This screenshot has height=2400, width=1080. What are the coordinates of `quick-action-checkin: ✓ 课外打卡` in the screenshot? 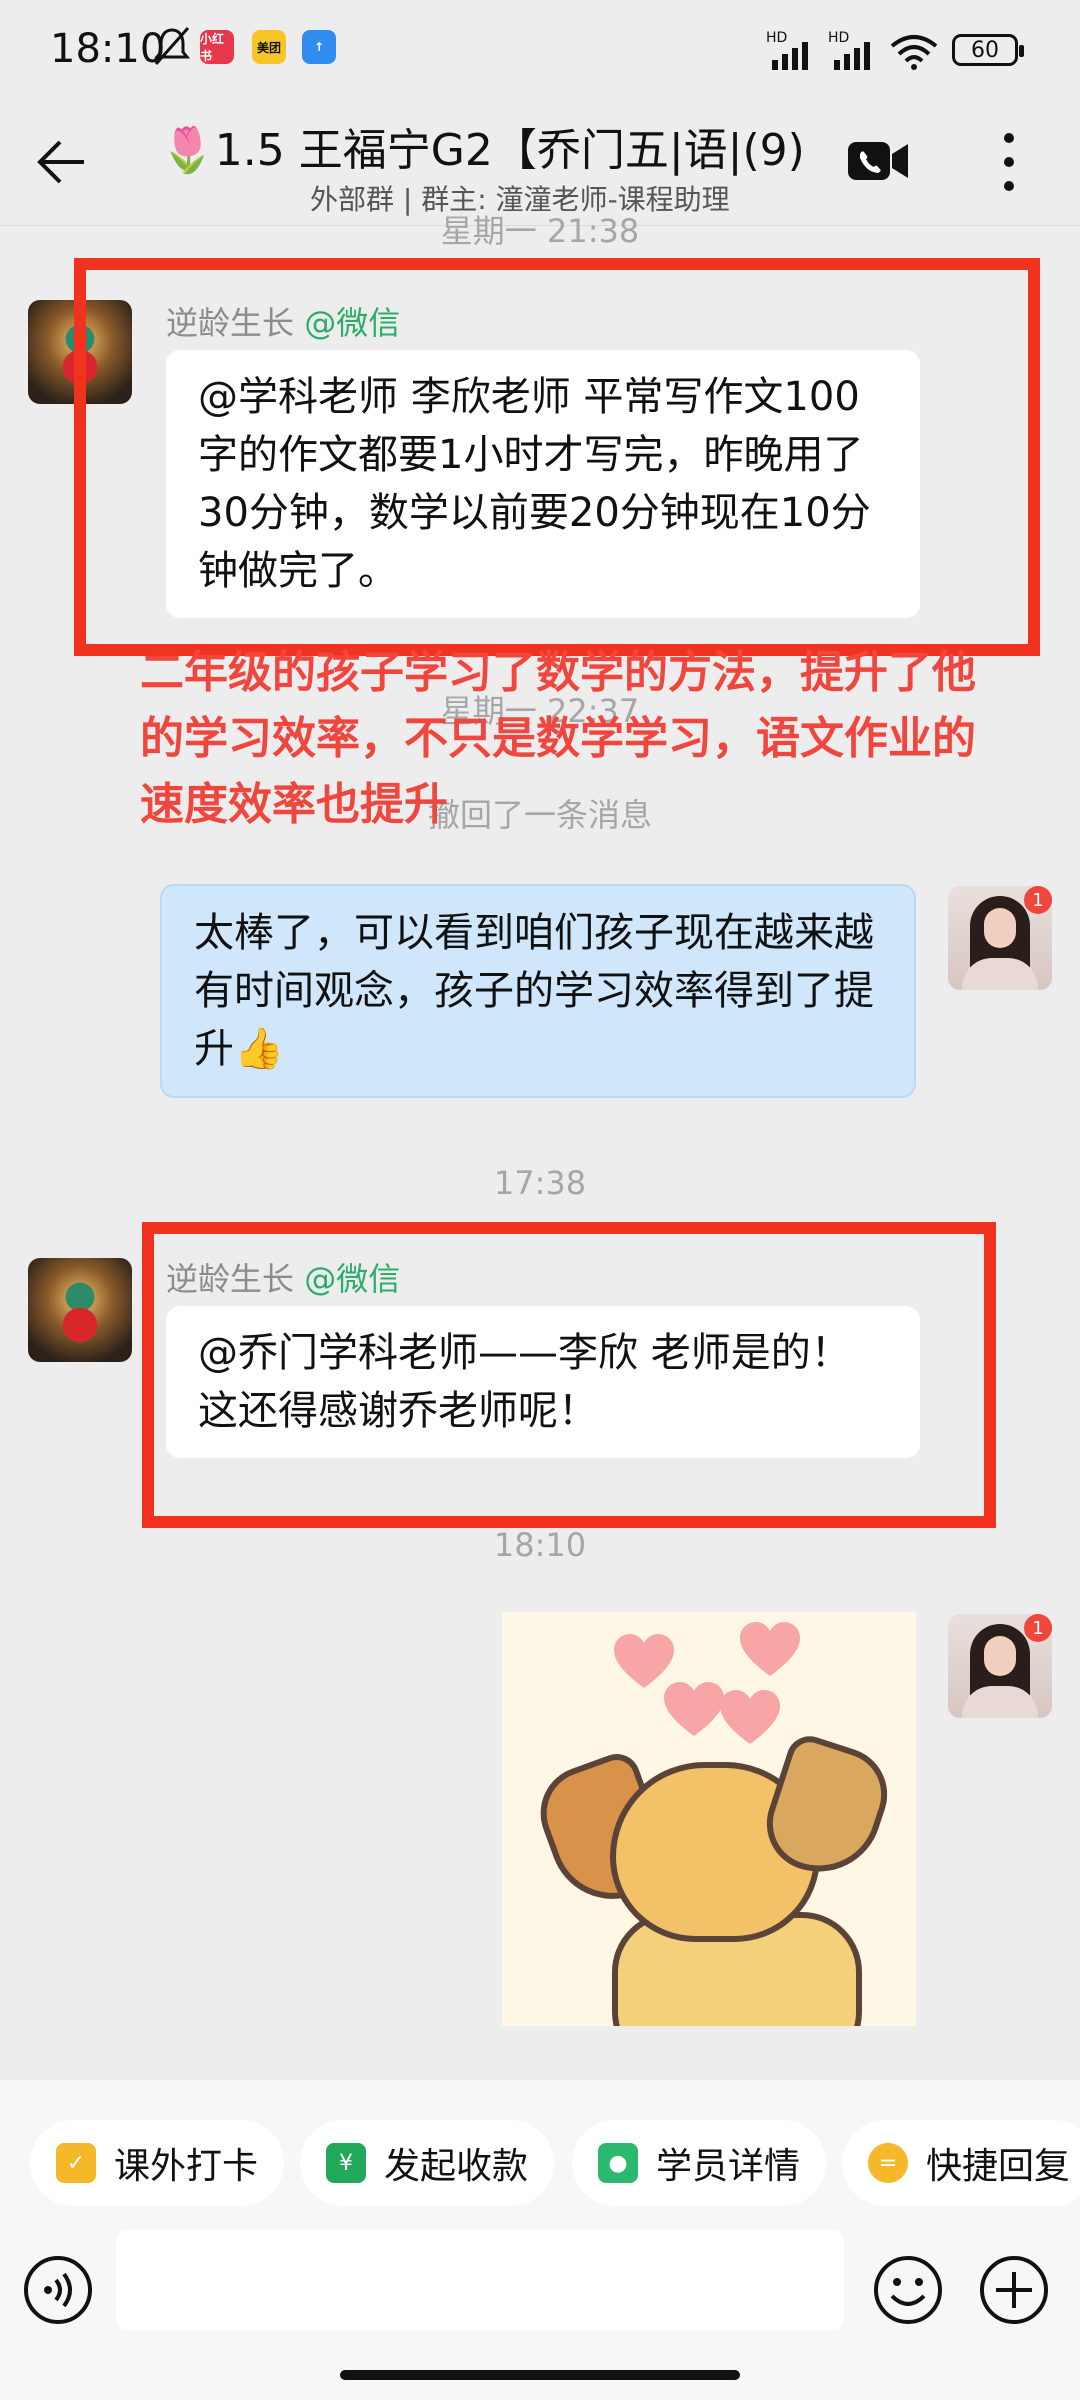 It's located at (157, 2163).